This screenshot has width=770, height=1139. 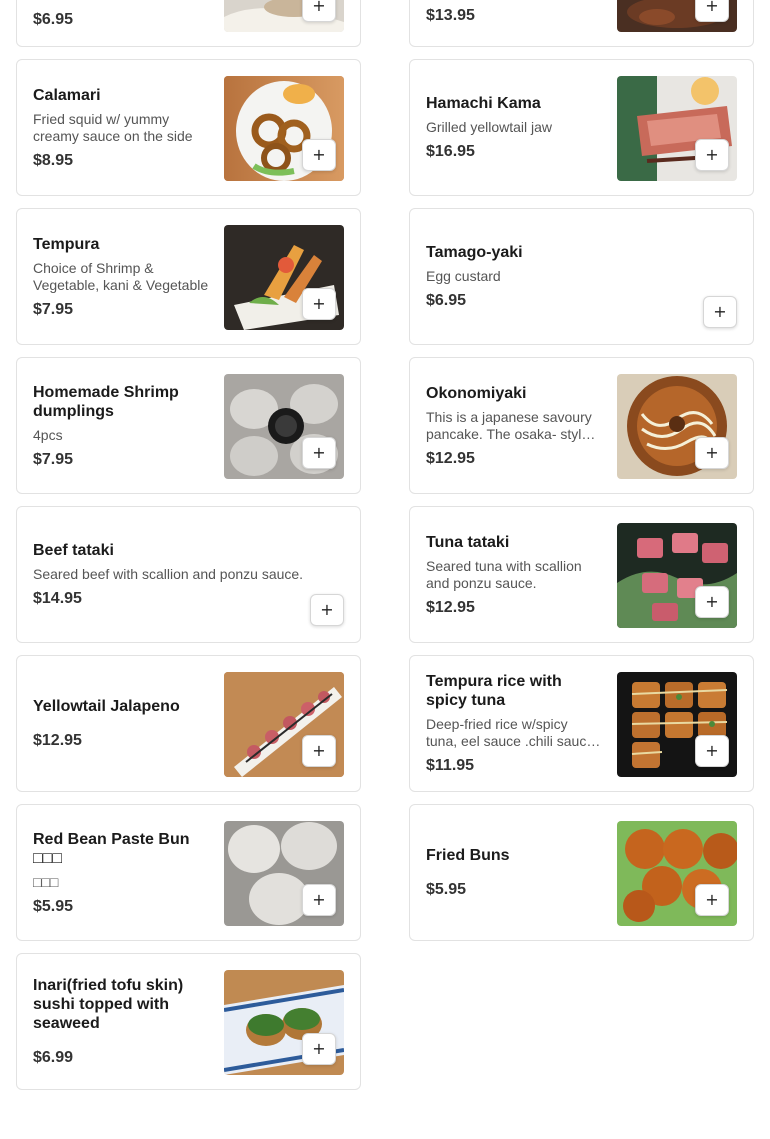 I want to click on item-info: Red Bean Paste Bun □□□ □□□ $5.95, so click(x=121, y=872).